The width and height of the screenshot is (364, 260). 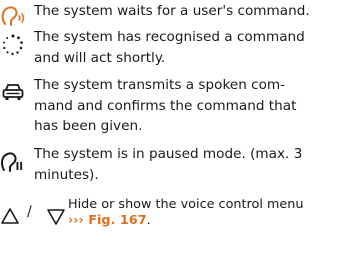 What do you see at coordinates (186, 204) in the screenshot?
I see `status-item-line: Hide or show the voice control menu` at bounding box center [186, 204].